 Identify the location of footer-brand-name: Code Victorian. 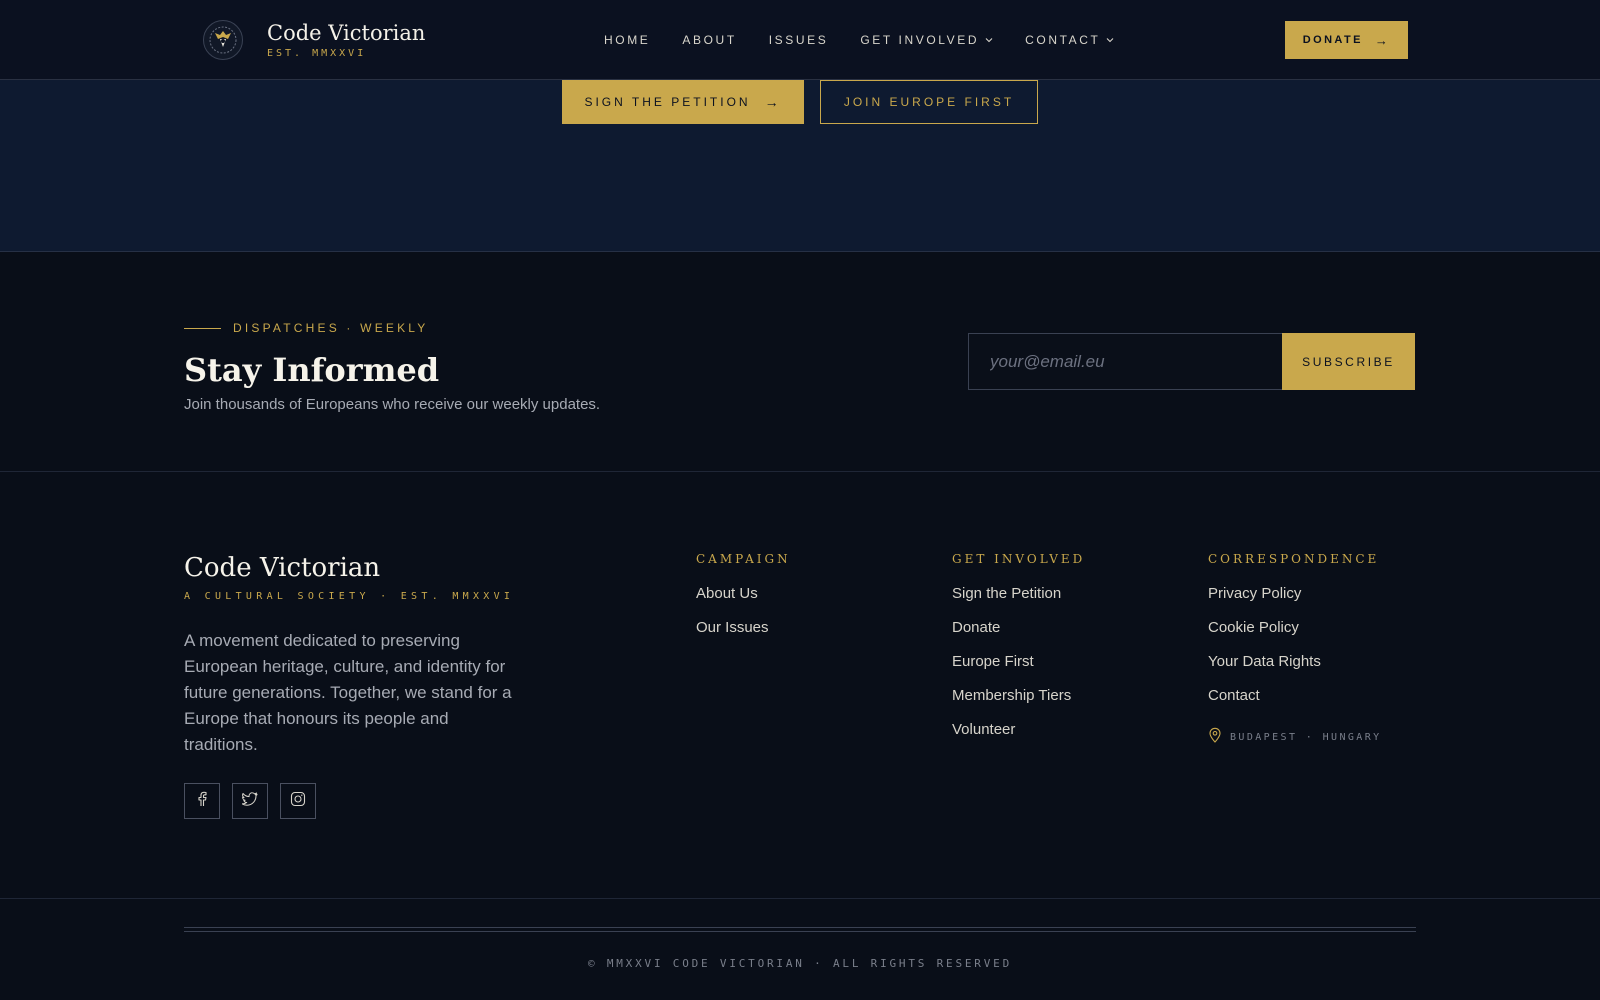
(282, 568).